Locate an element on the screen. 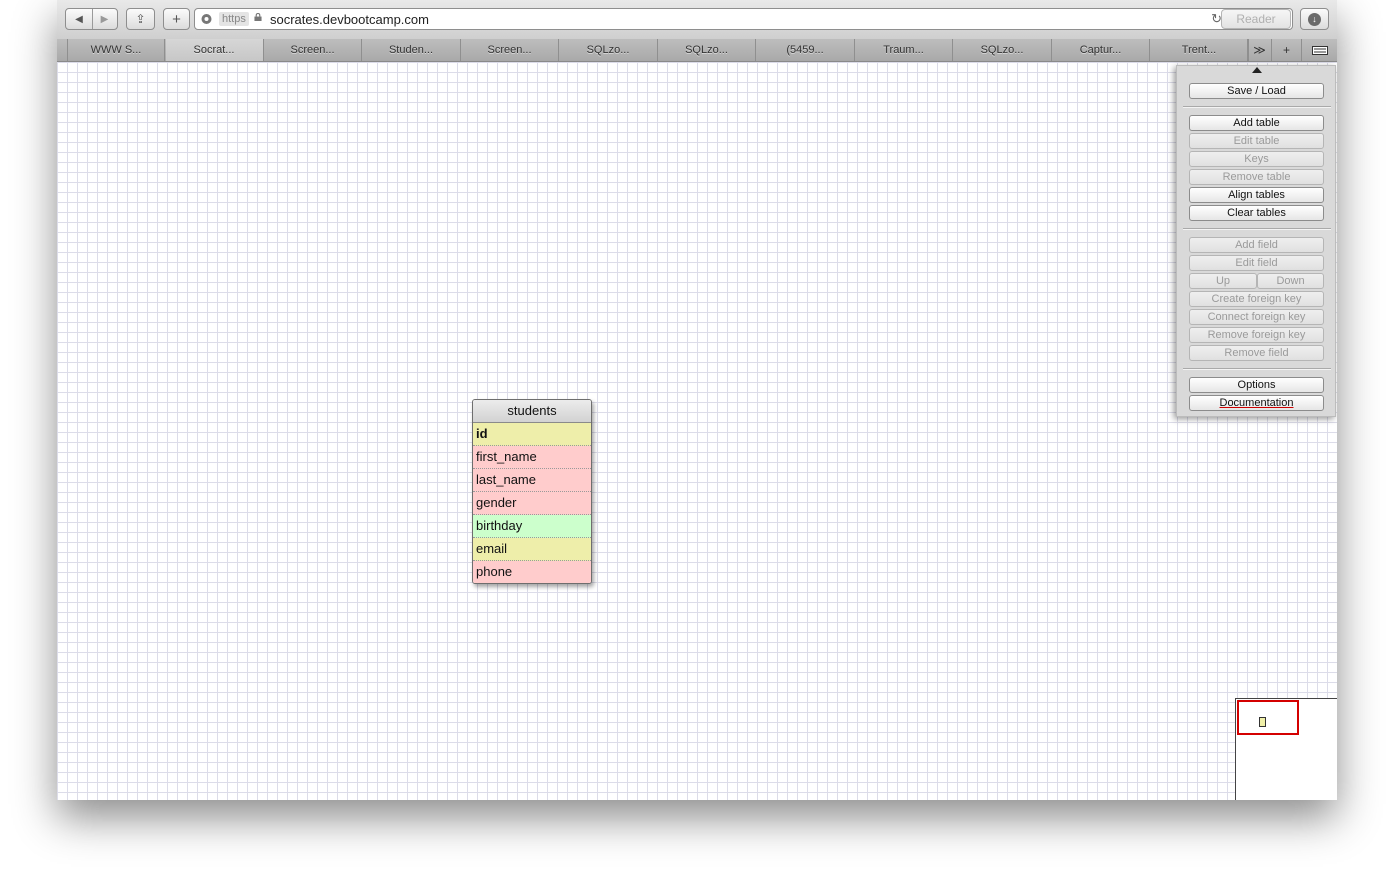  db-field-last-name: last_name is located at coordinates (532, 480).